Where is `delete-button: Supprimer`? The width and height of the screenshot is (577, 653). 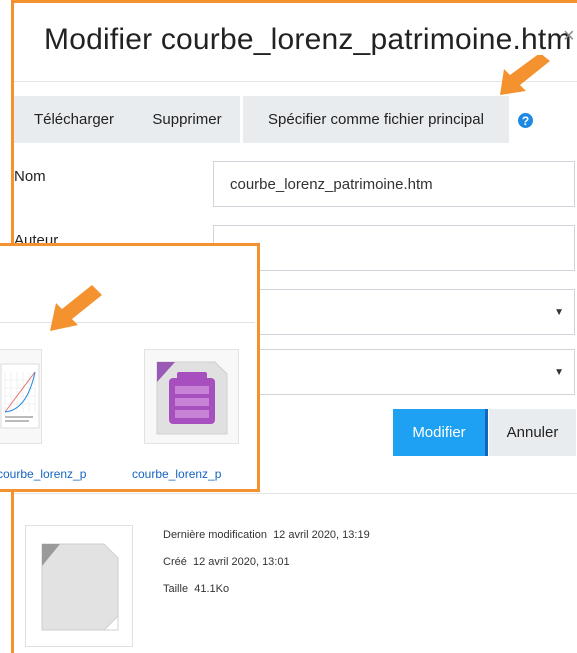 delete-button: Supprimer is located at coordinates (187, 119).